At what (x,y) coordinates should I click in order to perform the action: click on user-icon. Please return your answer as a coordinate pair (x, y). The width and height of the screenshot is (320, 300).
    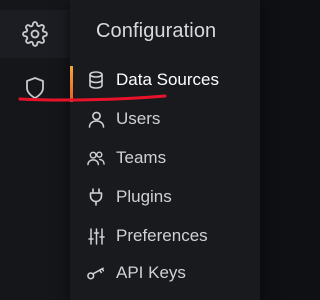
    Looking at the image, I should click on (96, 119).